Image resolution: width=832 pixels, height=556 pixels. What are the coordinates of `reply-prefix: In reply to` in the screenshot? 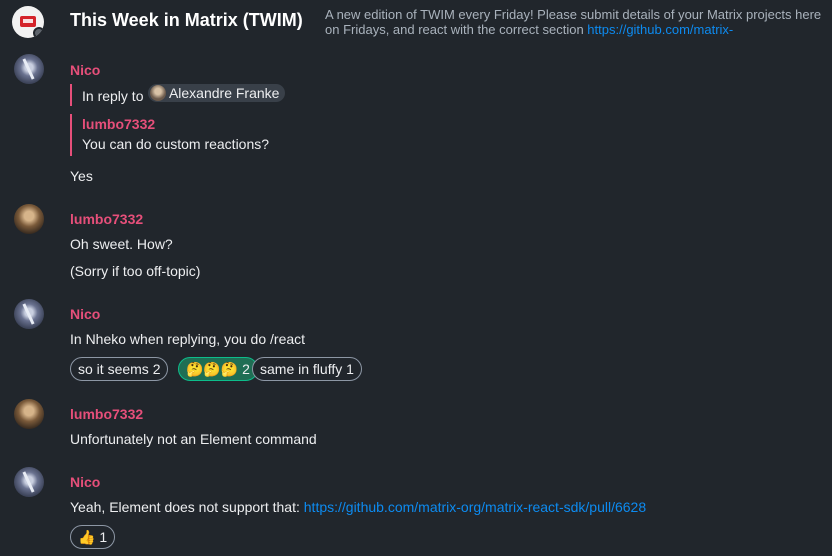 It's located at (113, 96).